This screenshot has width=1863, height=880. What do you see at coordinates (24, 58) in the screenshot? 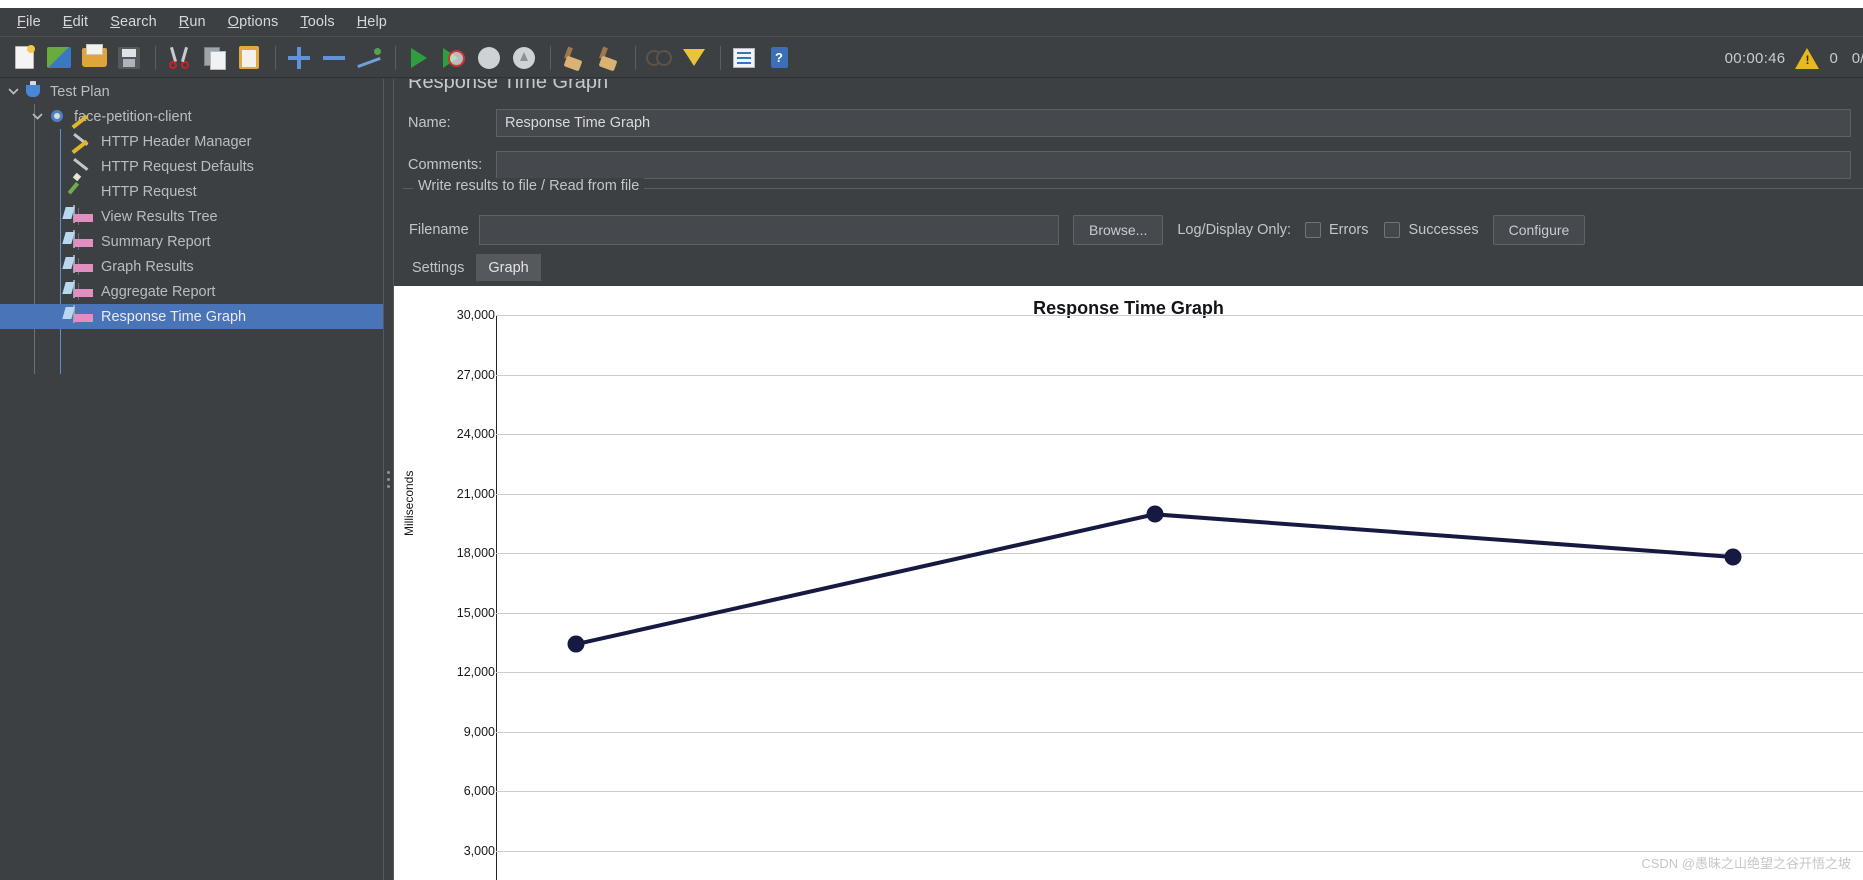
I see `new-icon` at bounding box center [24, 58].